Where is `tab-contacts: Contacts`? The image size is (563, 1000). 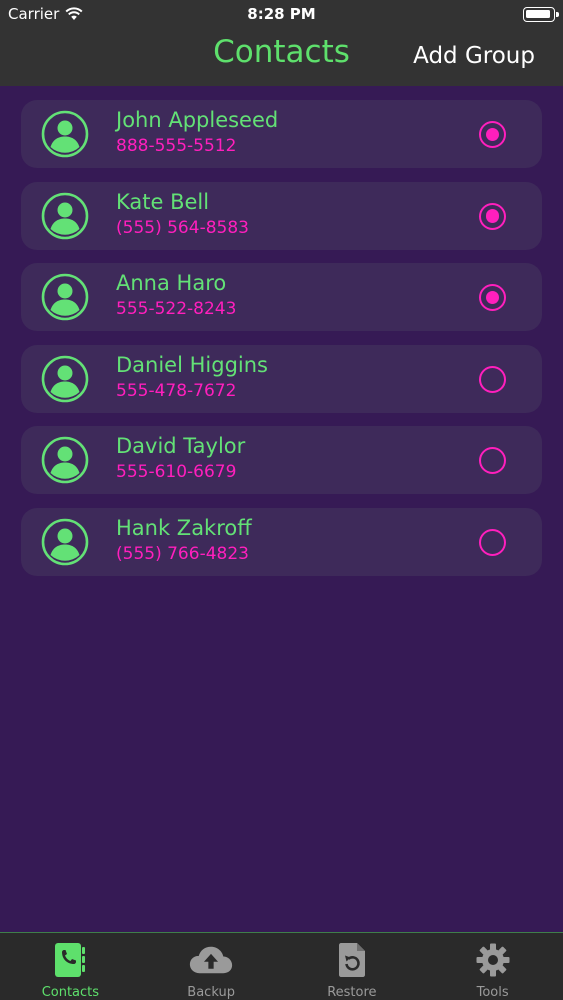
tab-contacts: Contacts is located at coordinates (70, 966).